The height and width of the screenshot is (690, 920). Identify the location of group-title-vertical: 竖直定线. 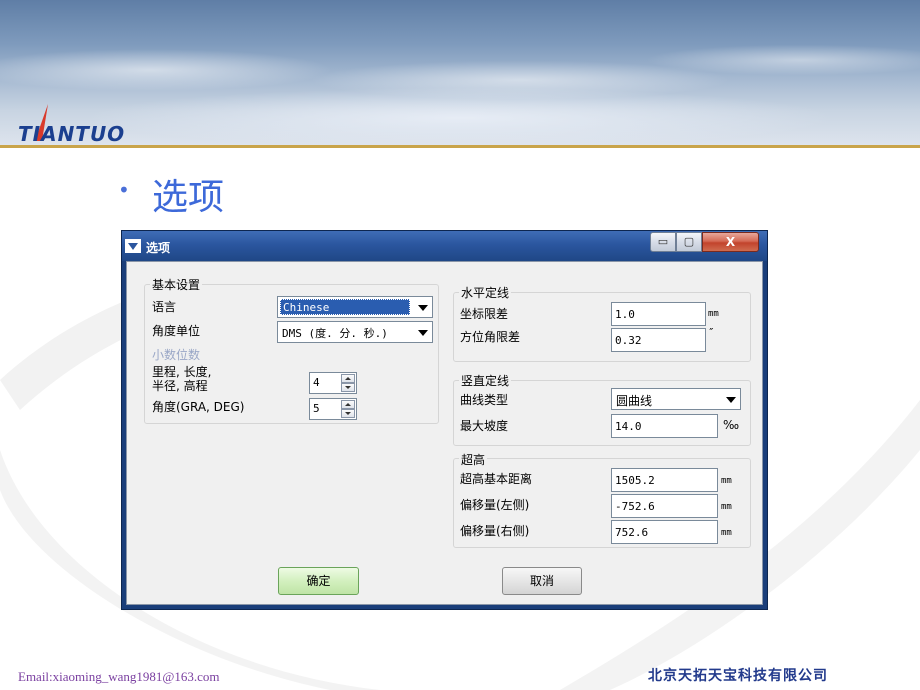
(485, 380).